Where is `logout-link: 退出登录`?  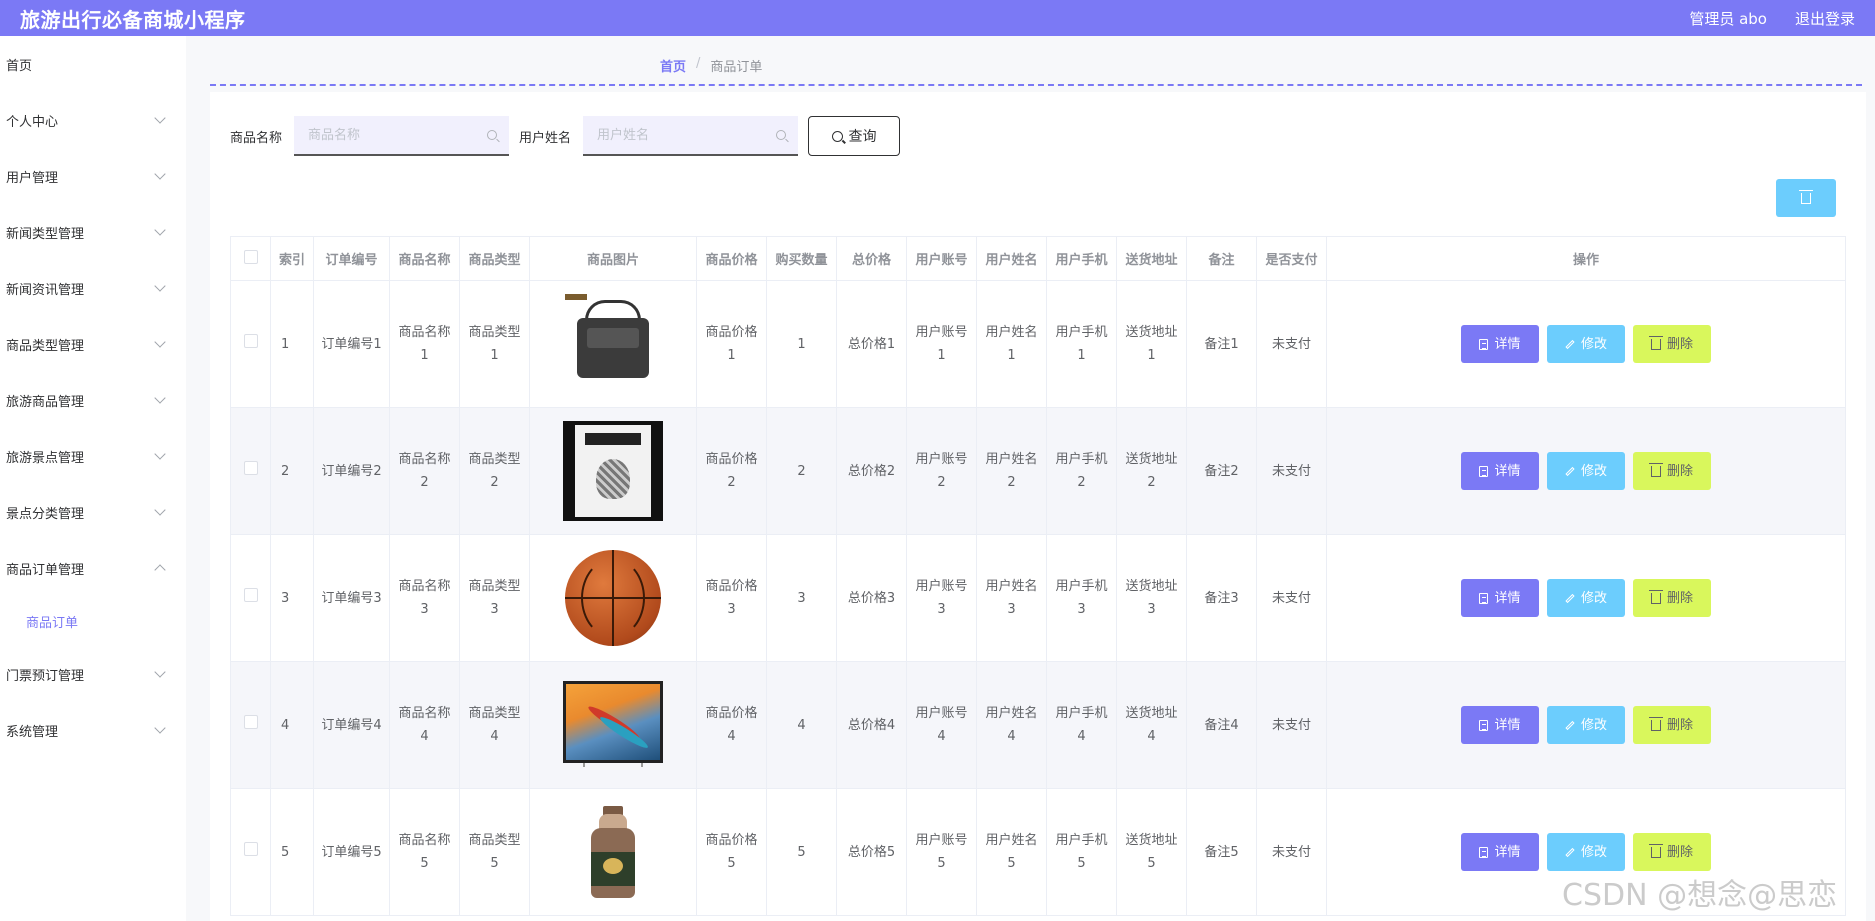
logout-link: 退出登录 is located at coordinates (1825, 18).